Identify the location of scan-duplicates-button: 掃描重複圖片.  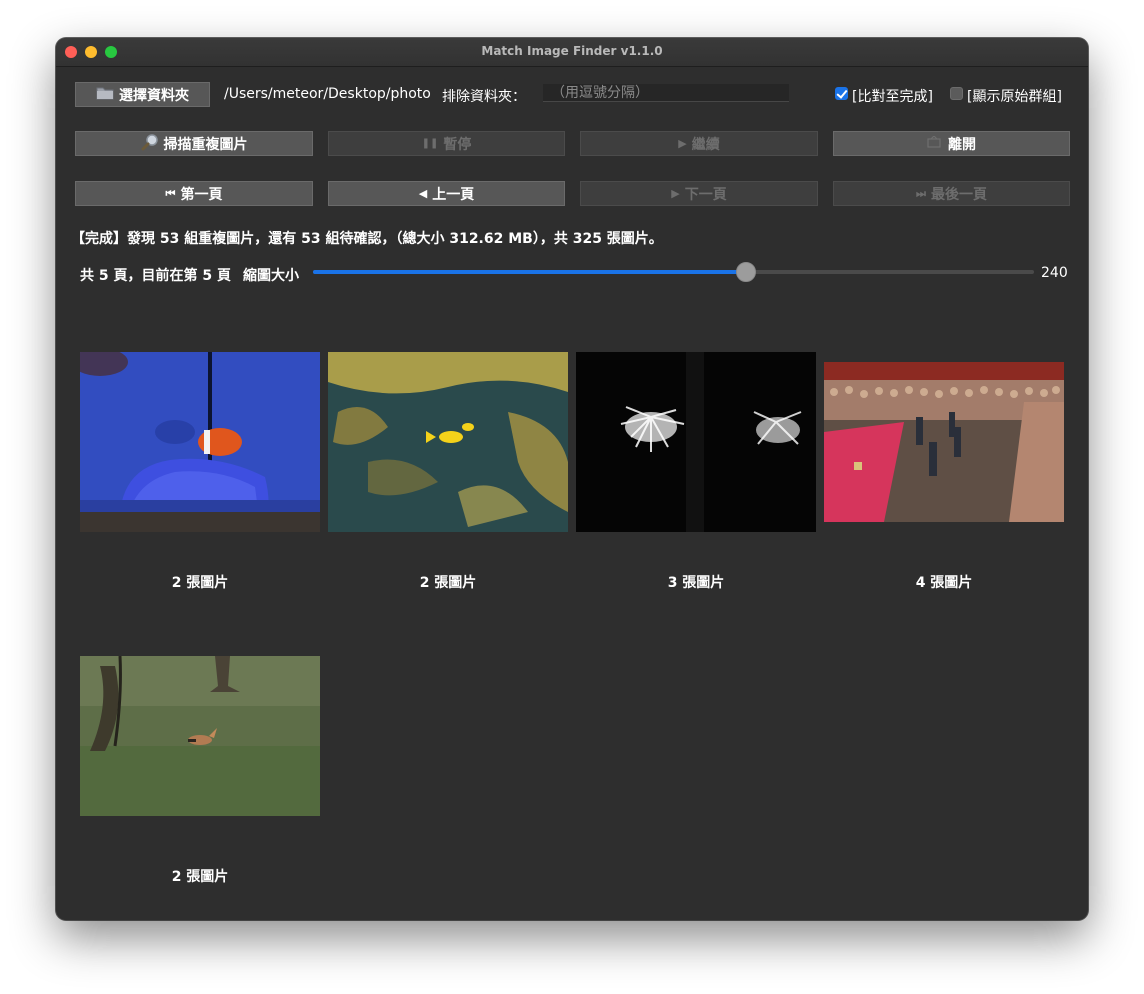
(194, 143).